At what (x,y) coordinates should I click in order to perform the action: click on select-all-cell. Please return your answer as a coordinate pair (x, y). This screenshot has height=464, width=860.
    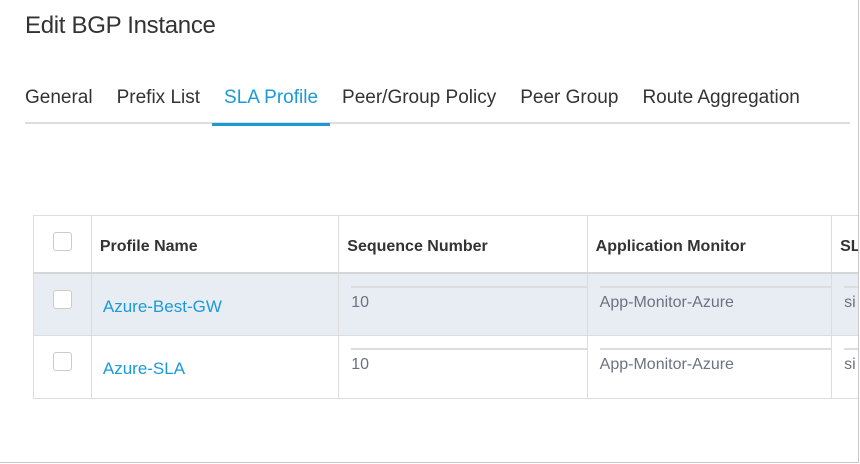
    Looking at the image, I should click on (63, 244).